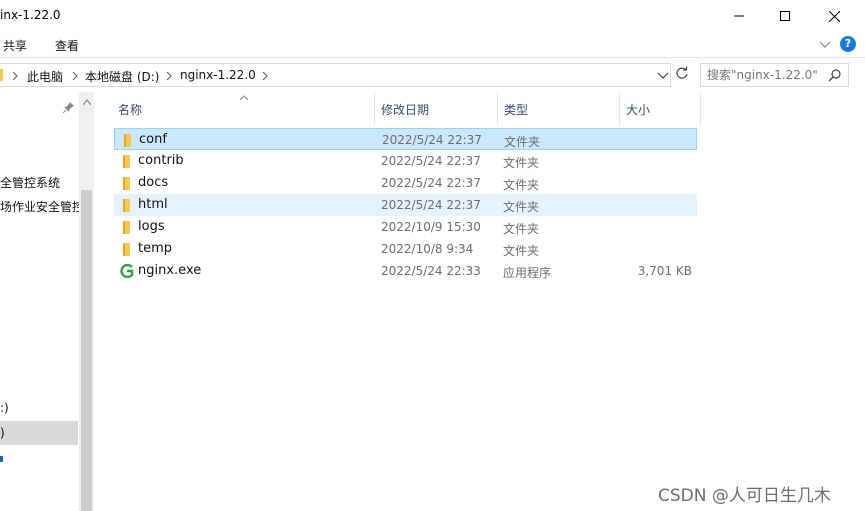  I want to click on close-icon, so click(834, 16).